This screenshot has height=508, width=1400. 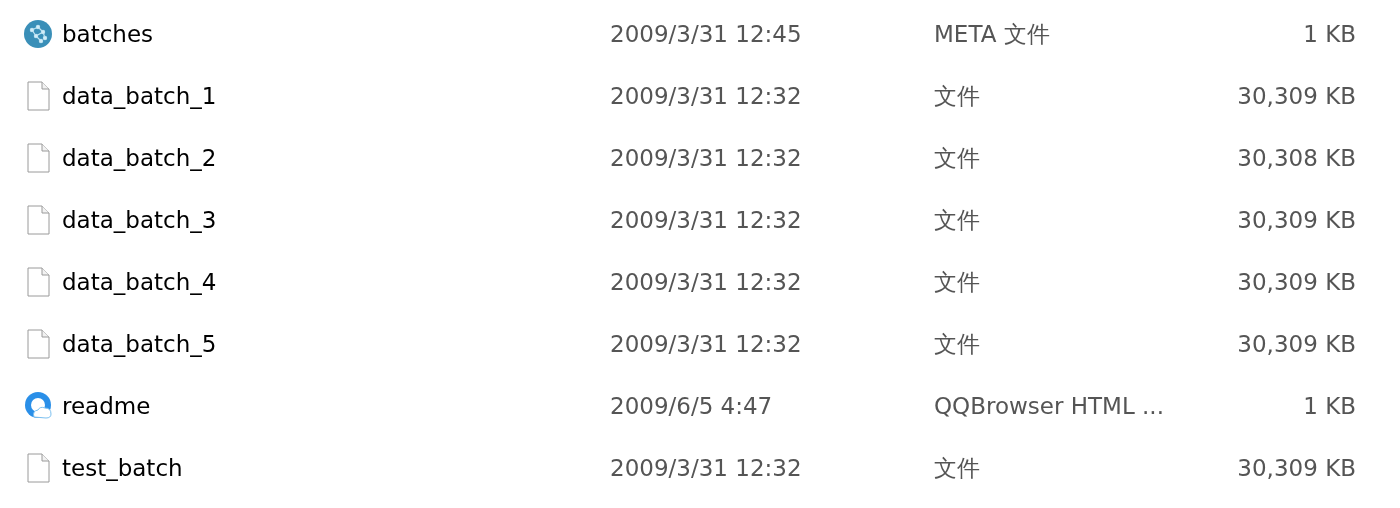 I want to click on browser-icon, so click(x=38, y=406).